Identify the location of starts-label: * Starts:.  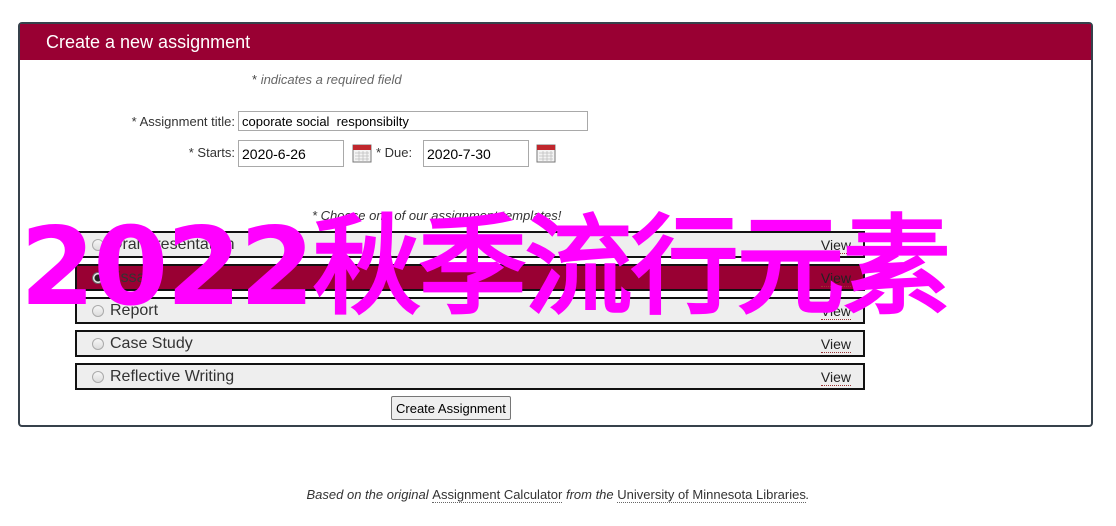
(211, 152).